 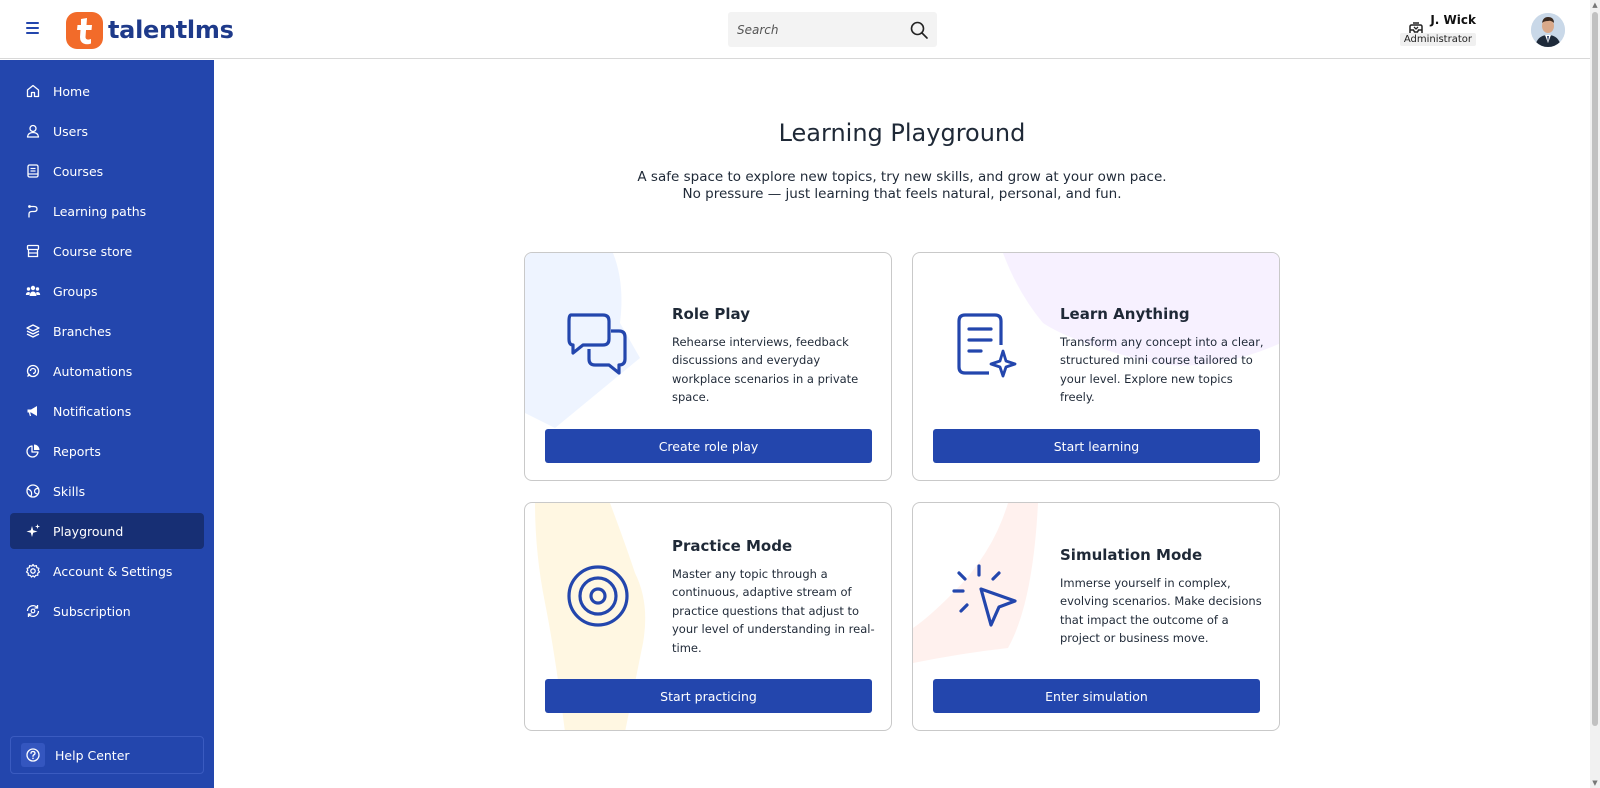 I want to click on search-box, so click(x=832, y=29).